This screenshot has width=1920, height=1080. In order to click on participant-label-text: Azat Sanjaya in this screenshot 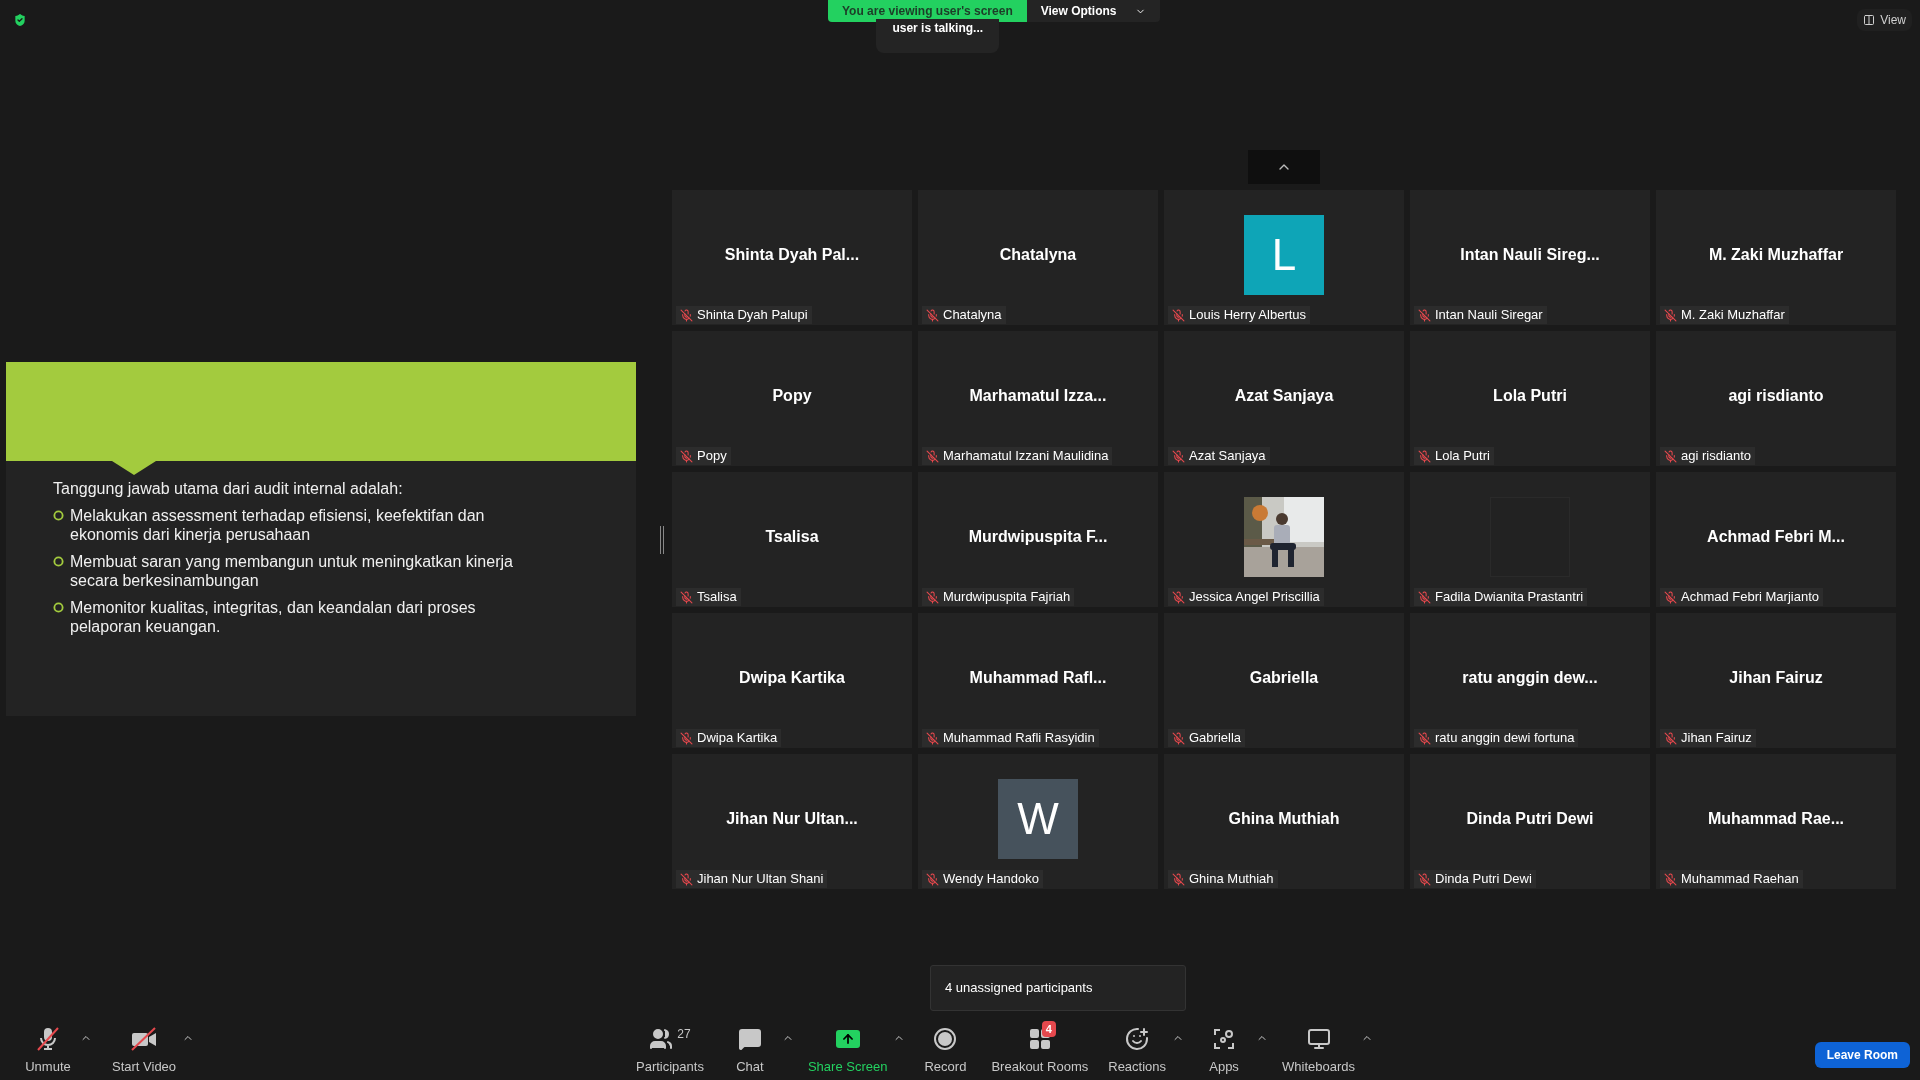, I will do `click(1227, 456)`.